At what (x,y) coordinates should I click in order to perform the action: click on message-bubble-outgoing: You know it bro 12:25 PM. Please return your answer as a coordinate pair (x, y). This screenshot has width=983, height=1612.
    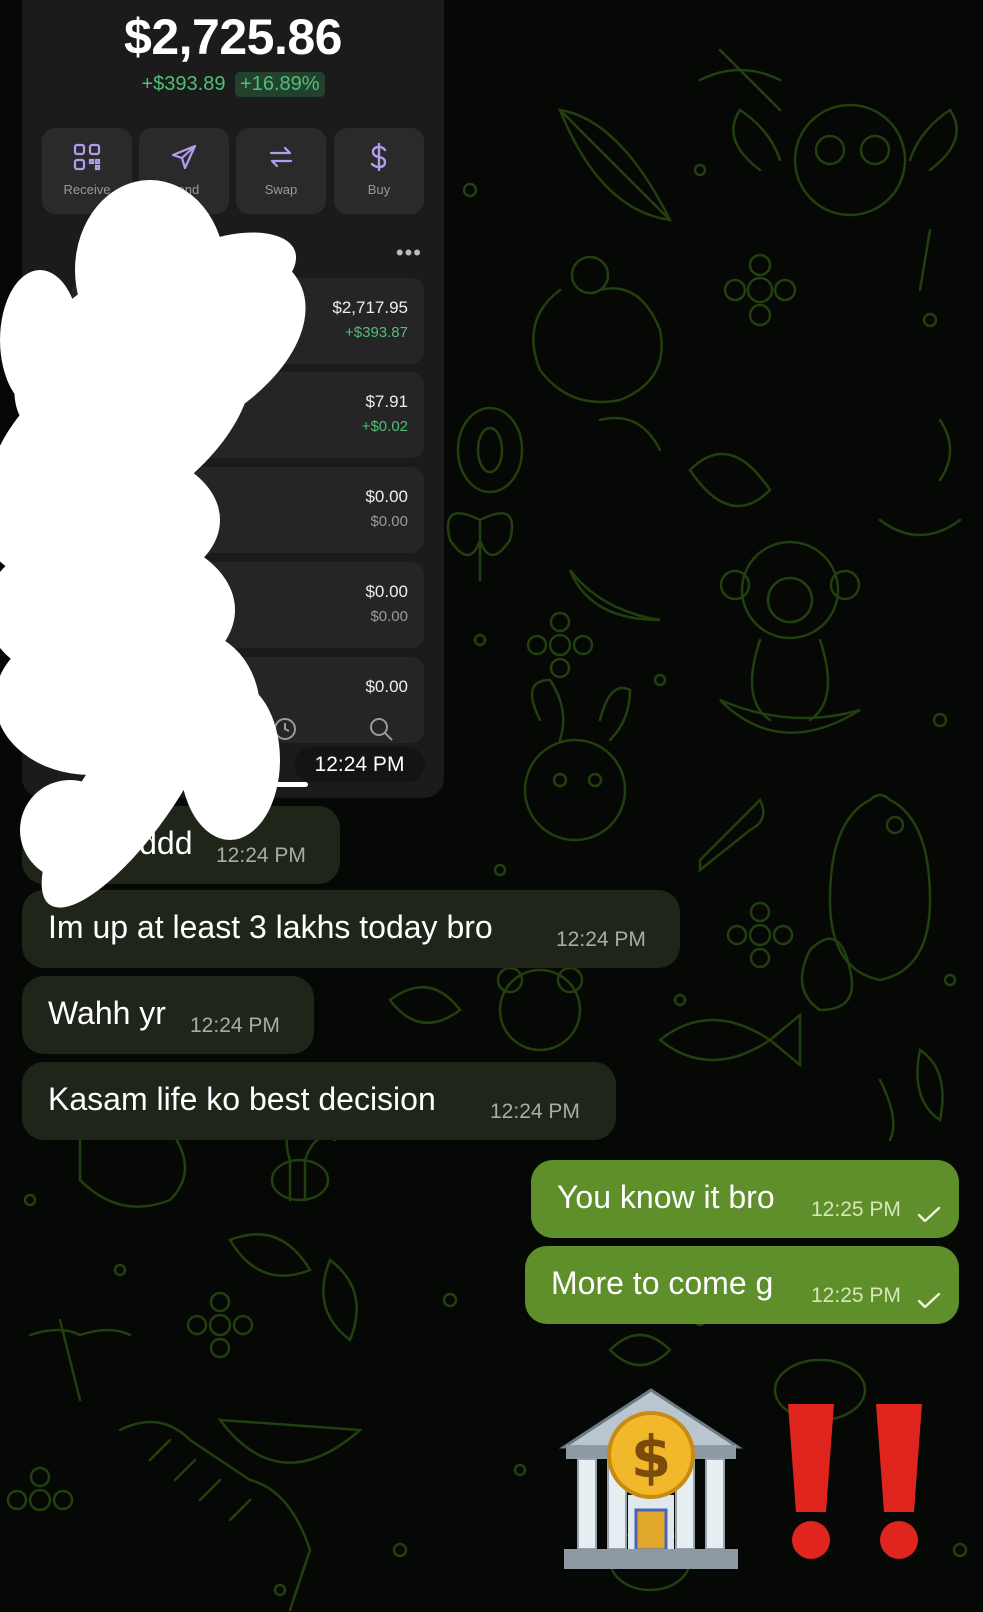
    Looking at the image, I should click on (745, 1199).